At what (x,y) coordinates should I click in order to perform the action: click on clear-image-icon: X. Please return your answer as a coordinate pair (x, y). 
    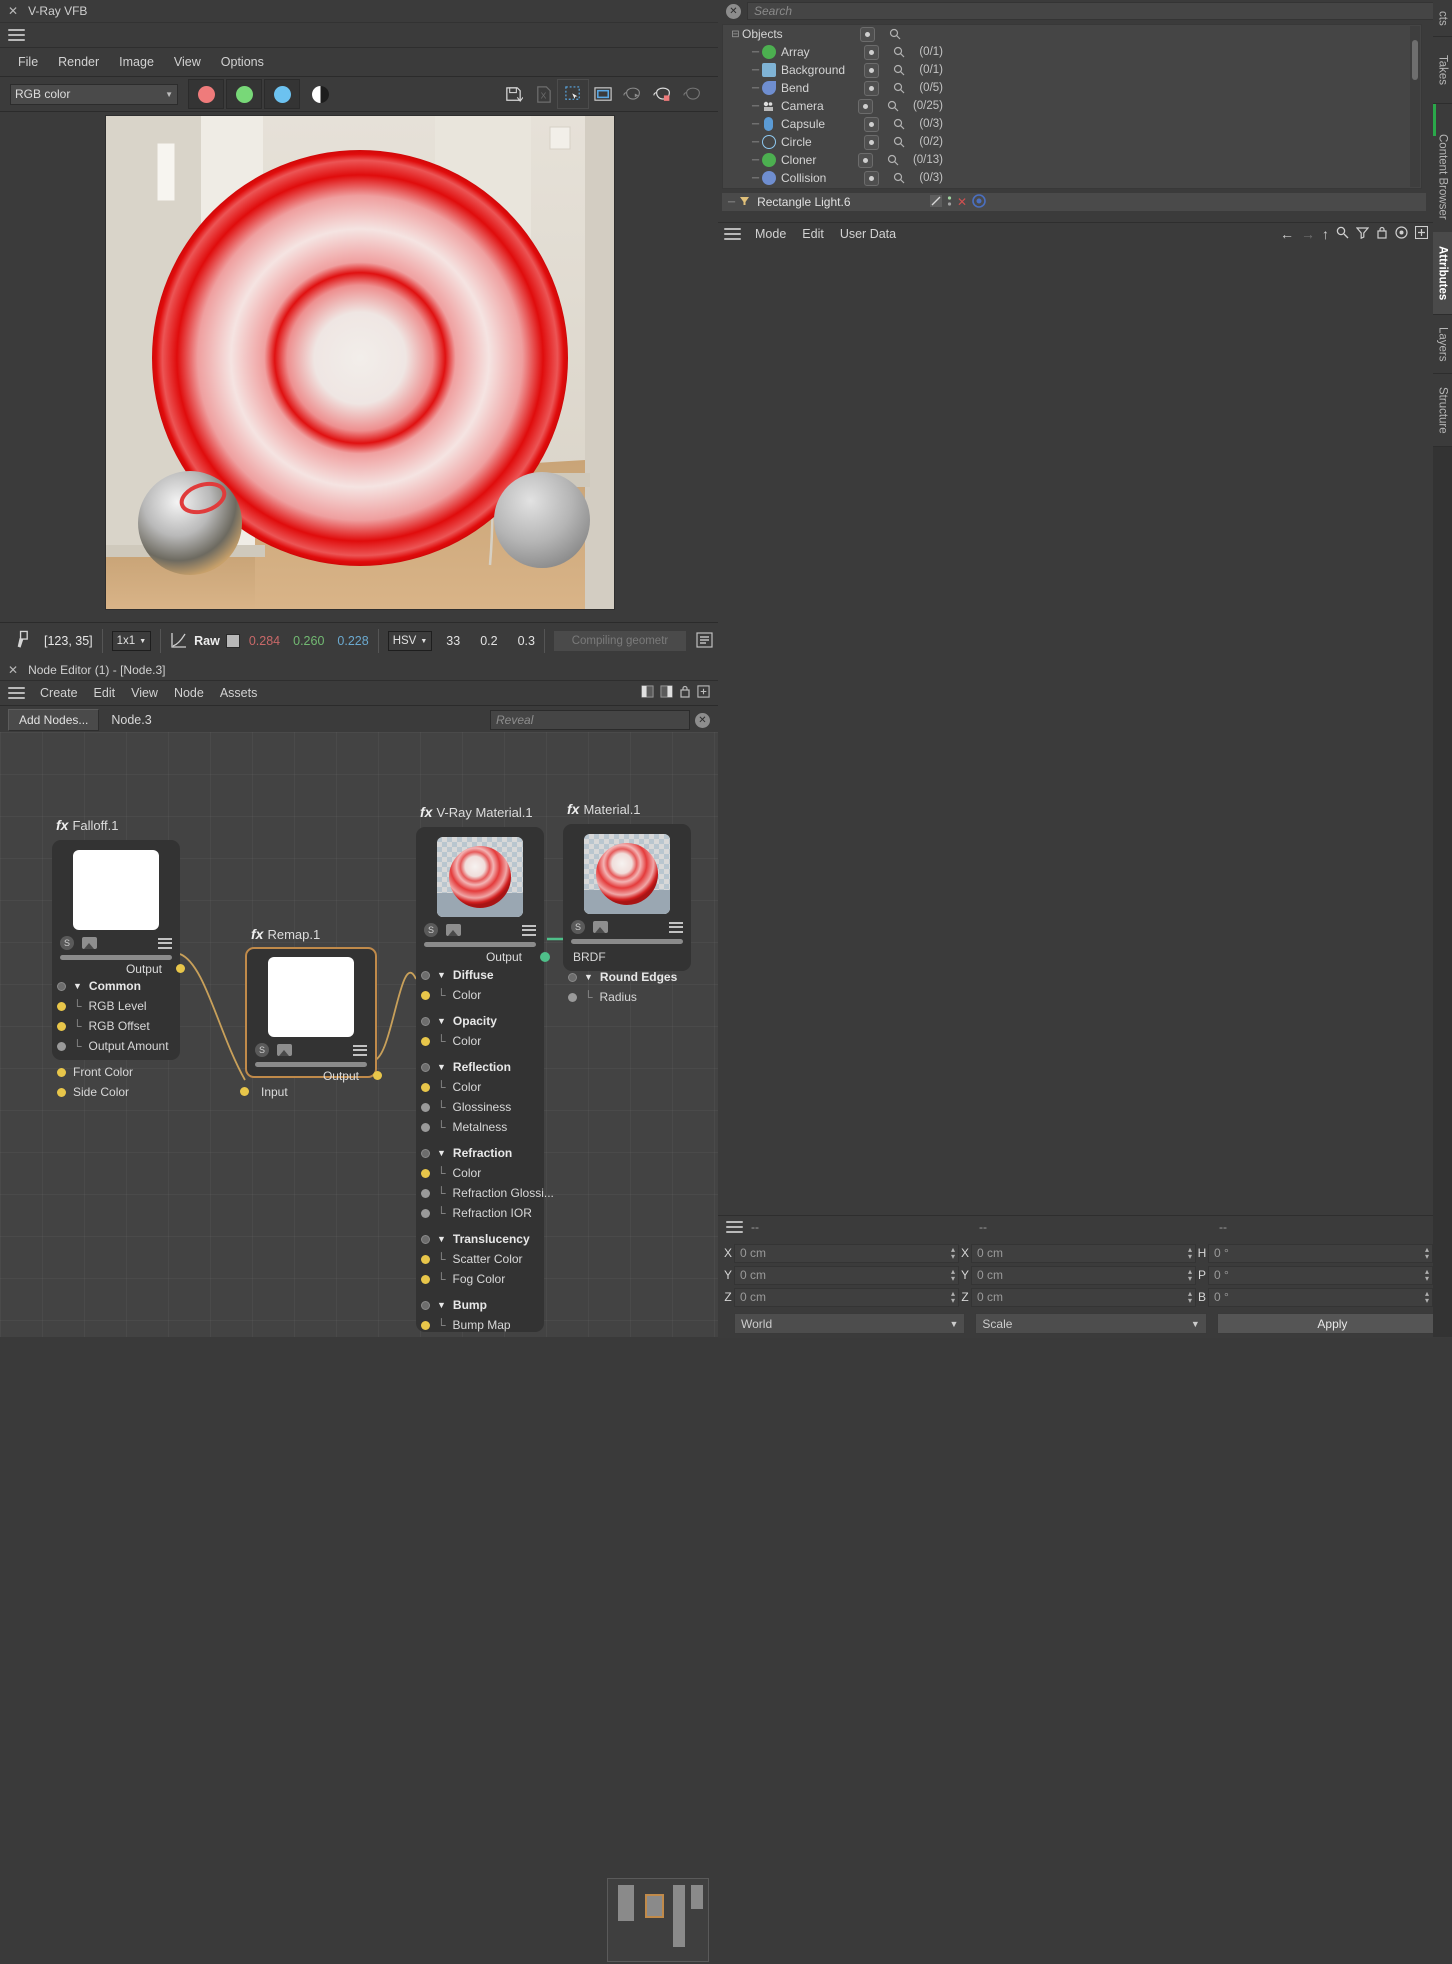
    Looking at the image, I should click on (543, 94).